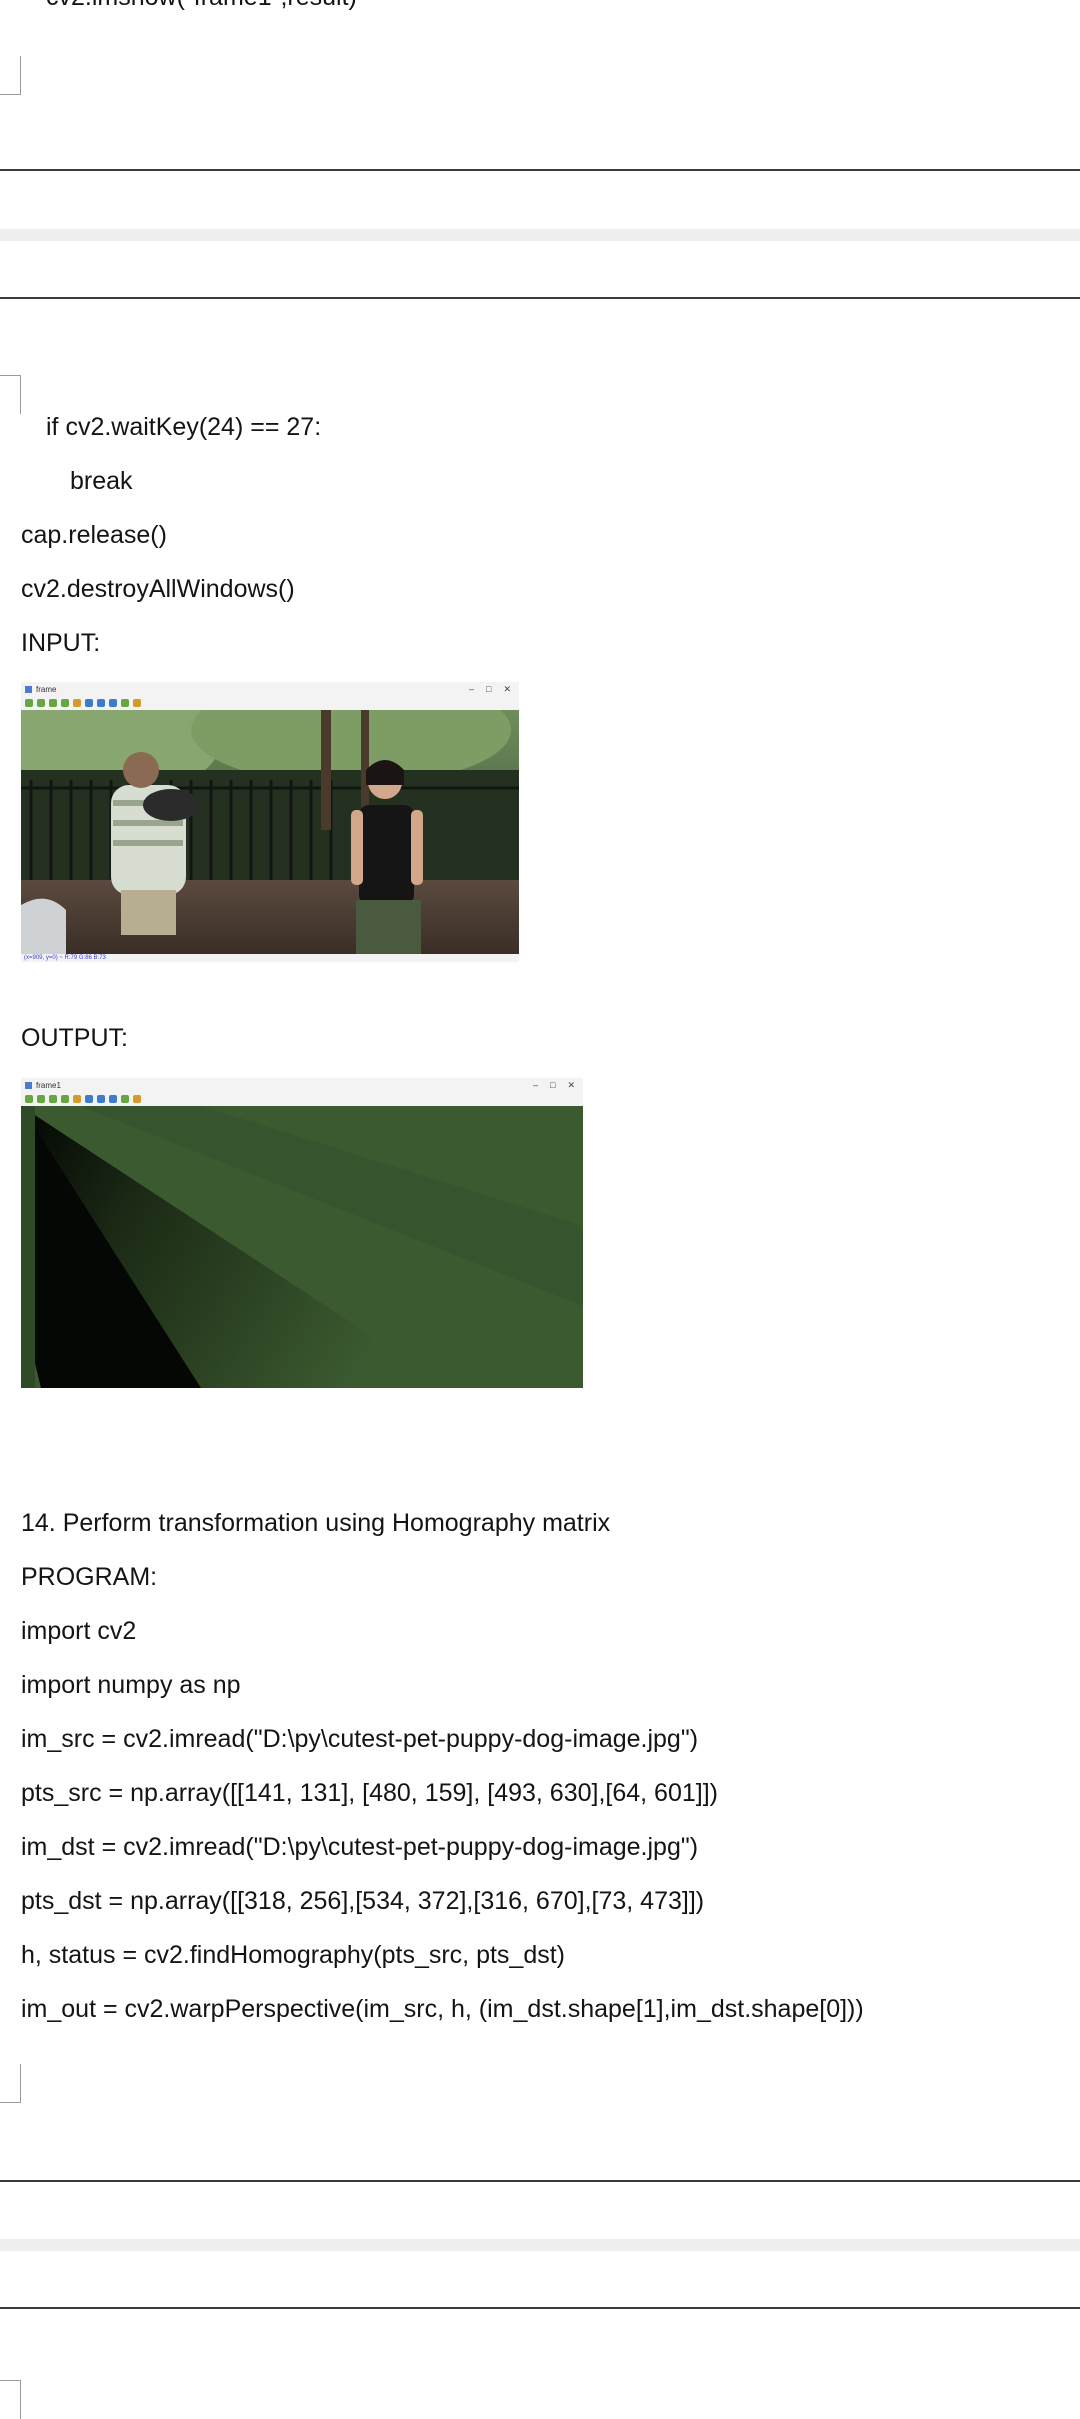  What do you see at coordinates (270, 832) in the screenshot?
I see `outdoor-scene-image` at bounding box center [270, 832].